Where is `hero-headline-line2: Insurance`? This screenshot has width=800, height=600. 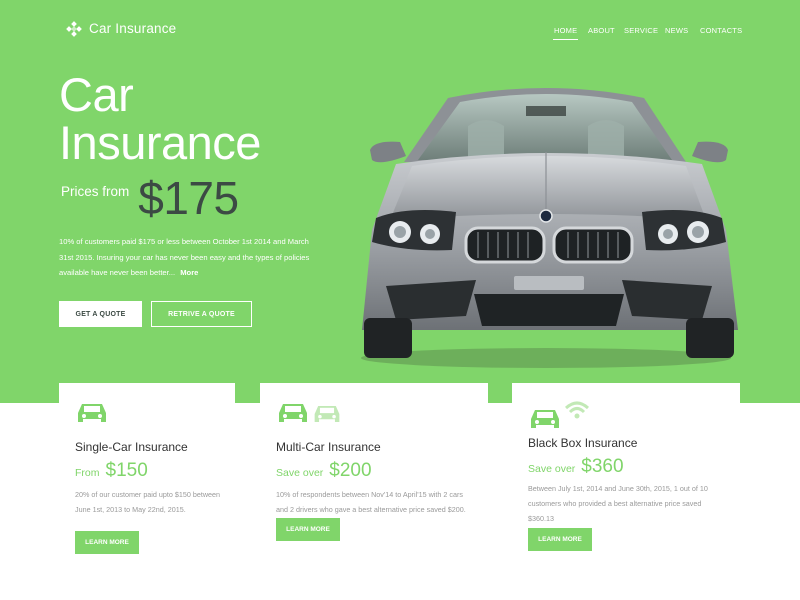 hero-headline-line2: Insurance is located at coordinates (160, 142).